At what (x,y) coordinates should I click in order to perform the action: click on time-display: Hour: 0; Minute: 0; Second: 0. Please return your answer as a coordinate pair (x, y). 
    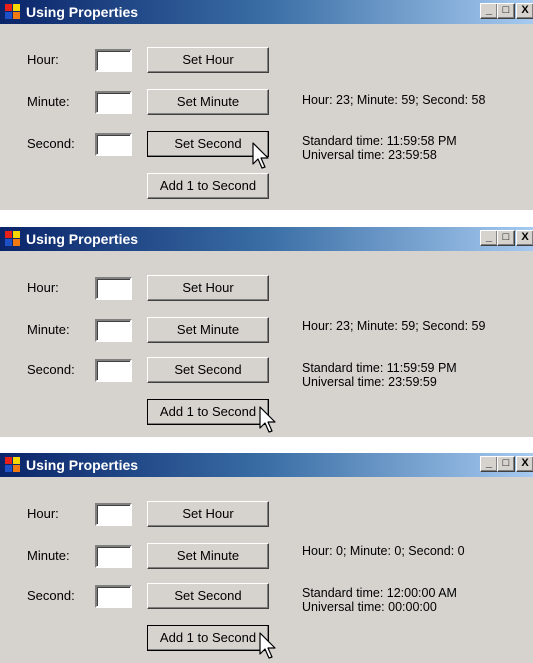
    Looking at the image, I should click on (383, 551).